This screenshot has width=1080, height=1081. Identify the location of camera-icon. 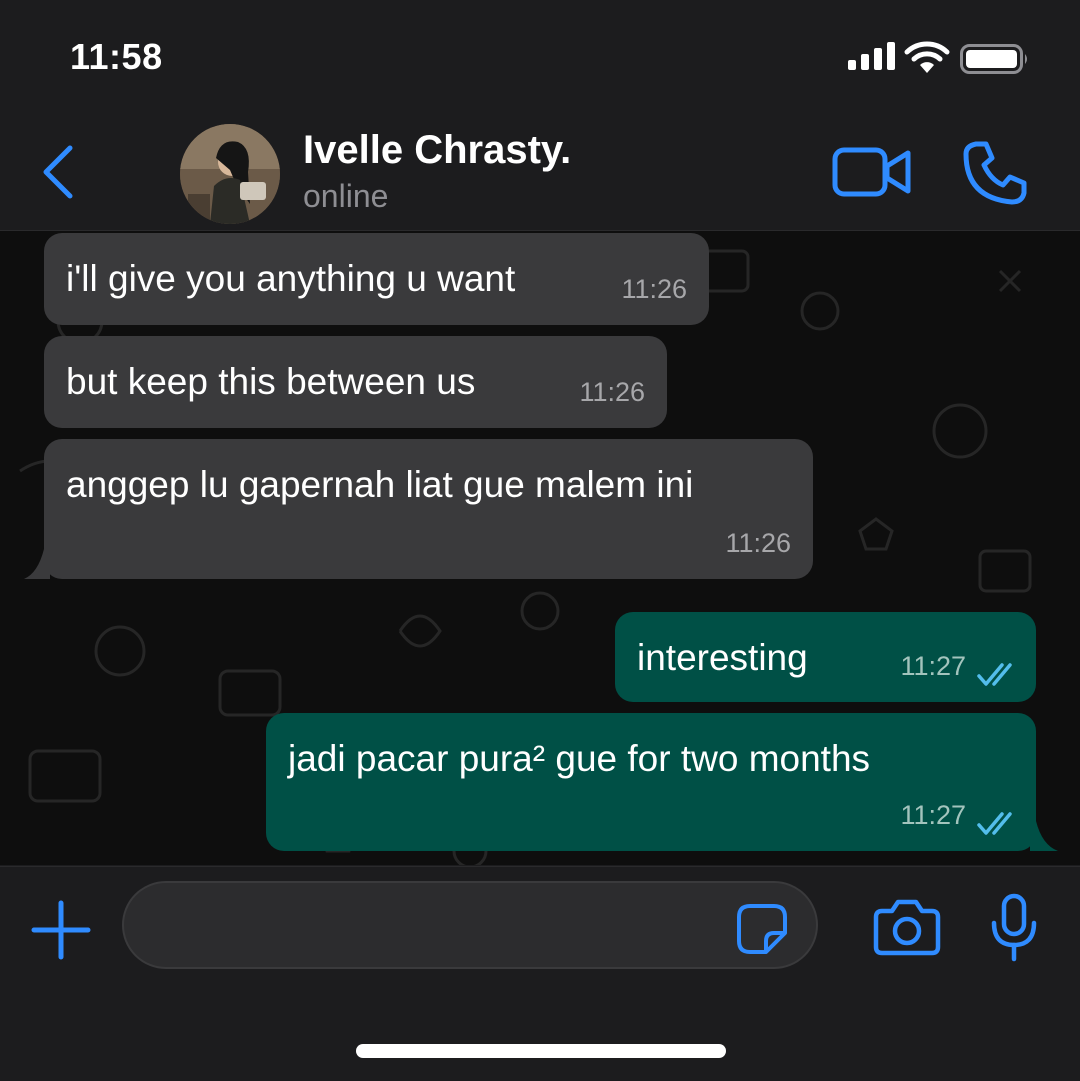
(907, 927).